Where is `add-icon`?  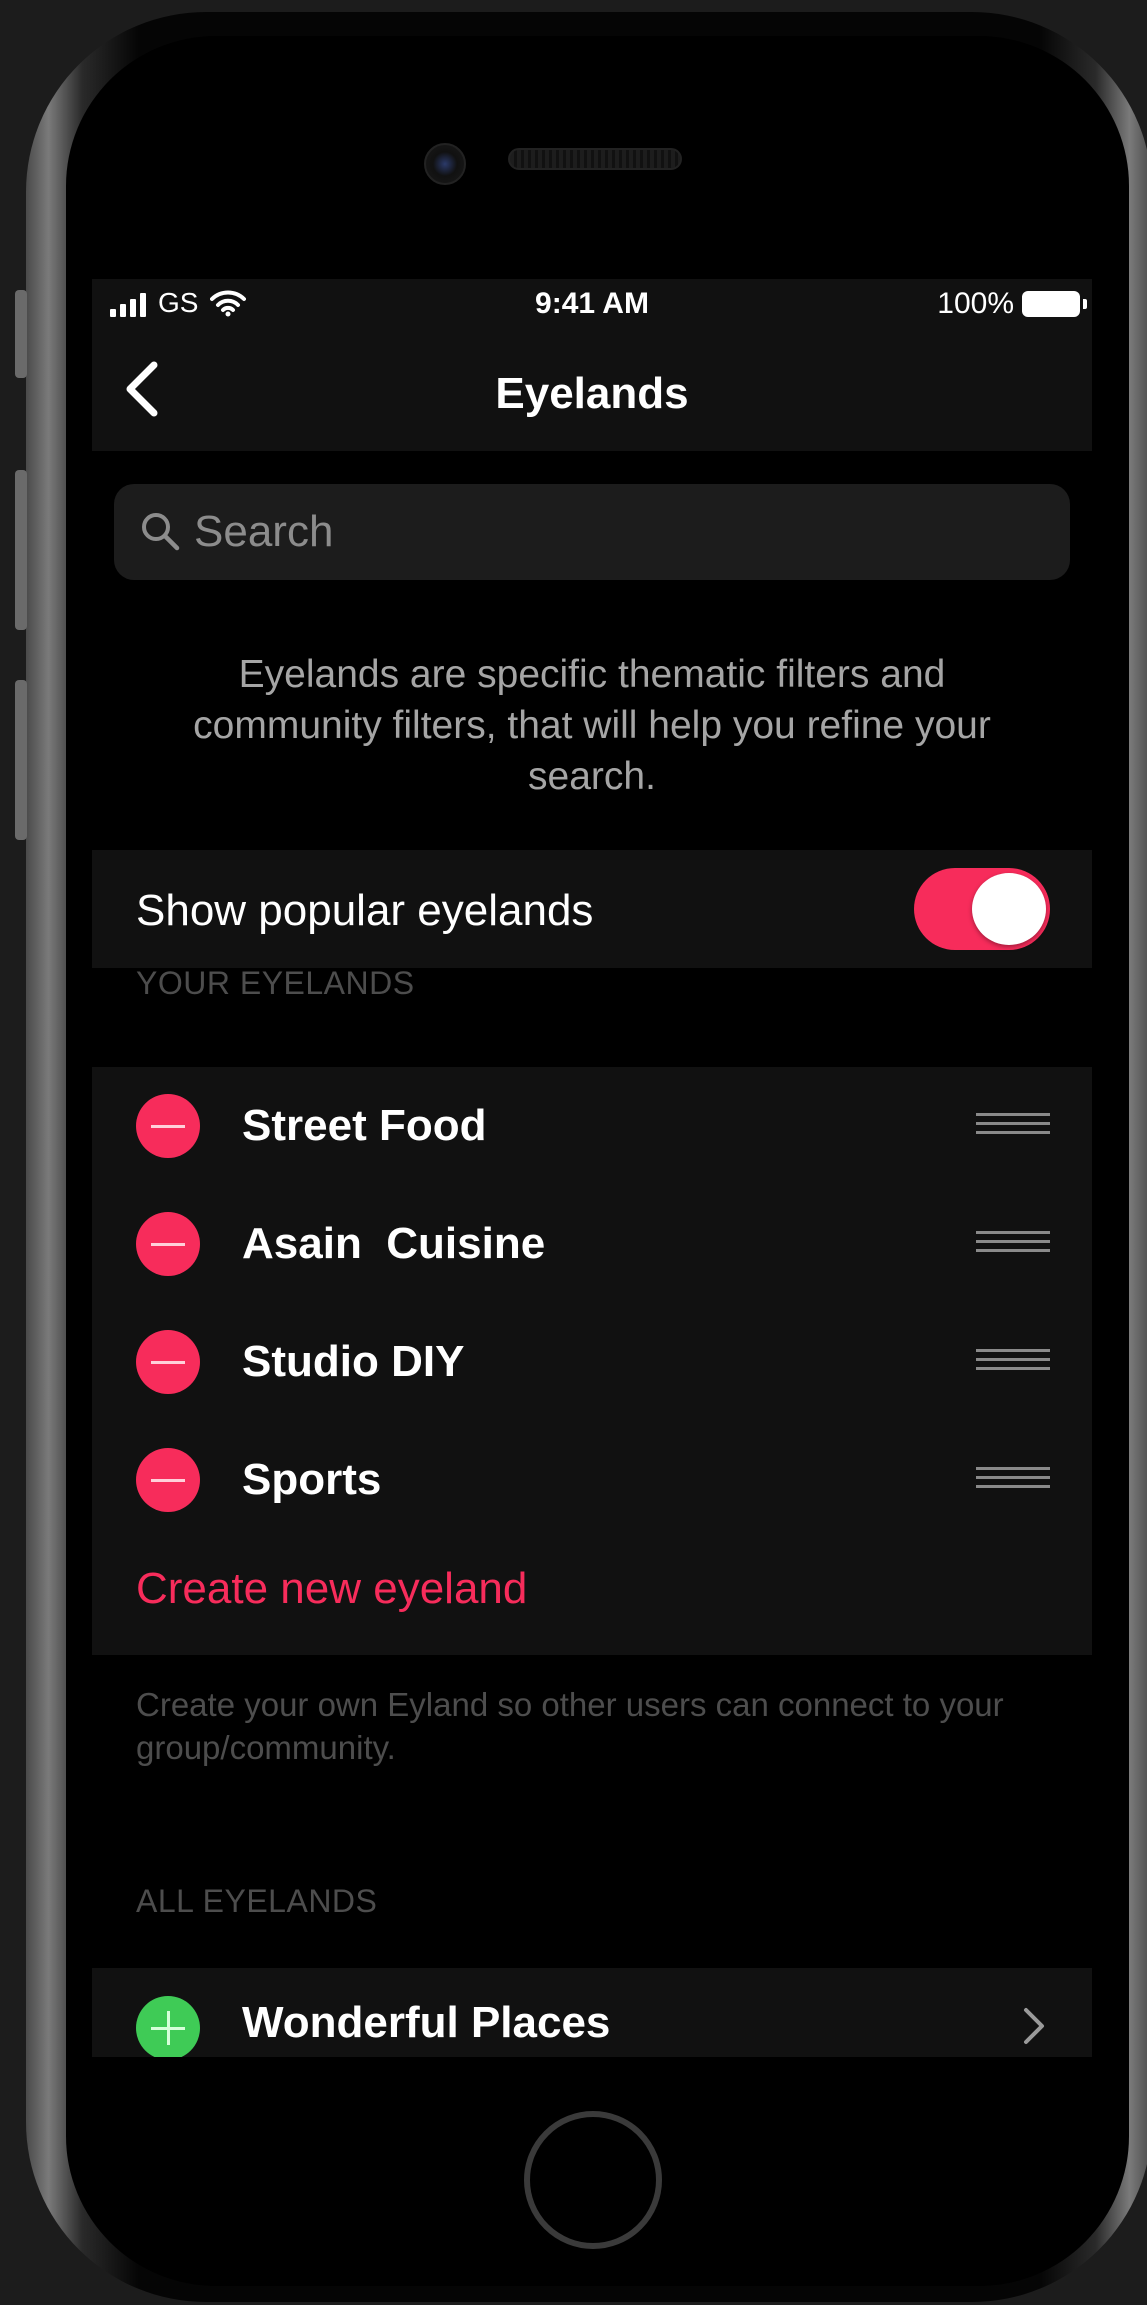 add-icon is located at coordinates (168, 2026).